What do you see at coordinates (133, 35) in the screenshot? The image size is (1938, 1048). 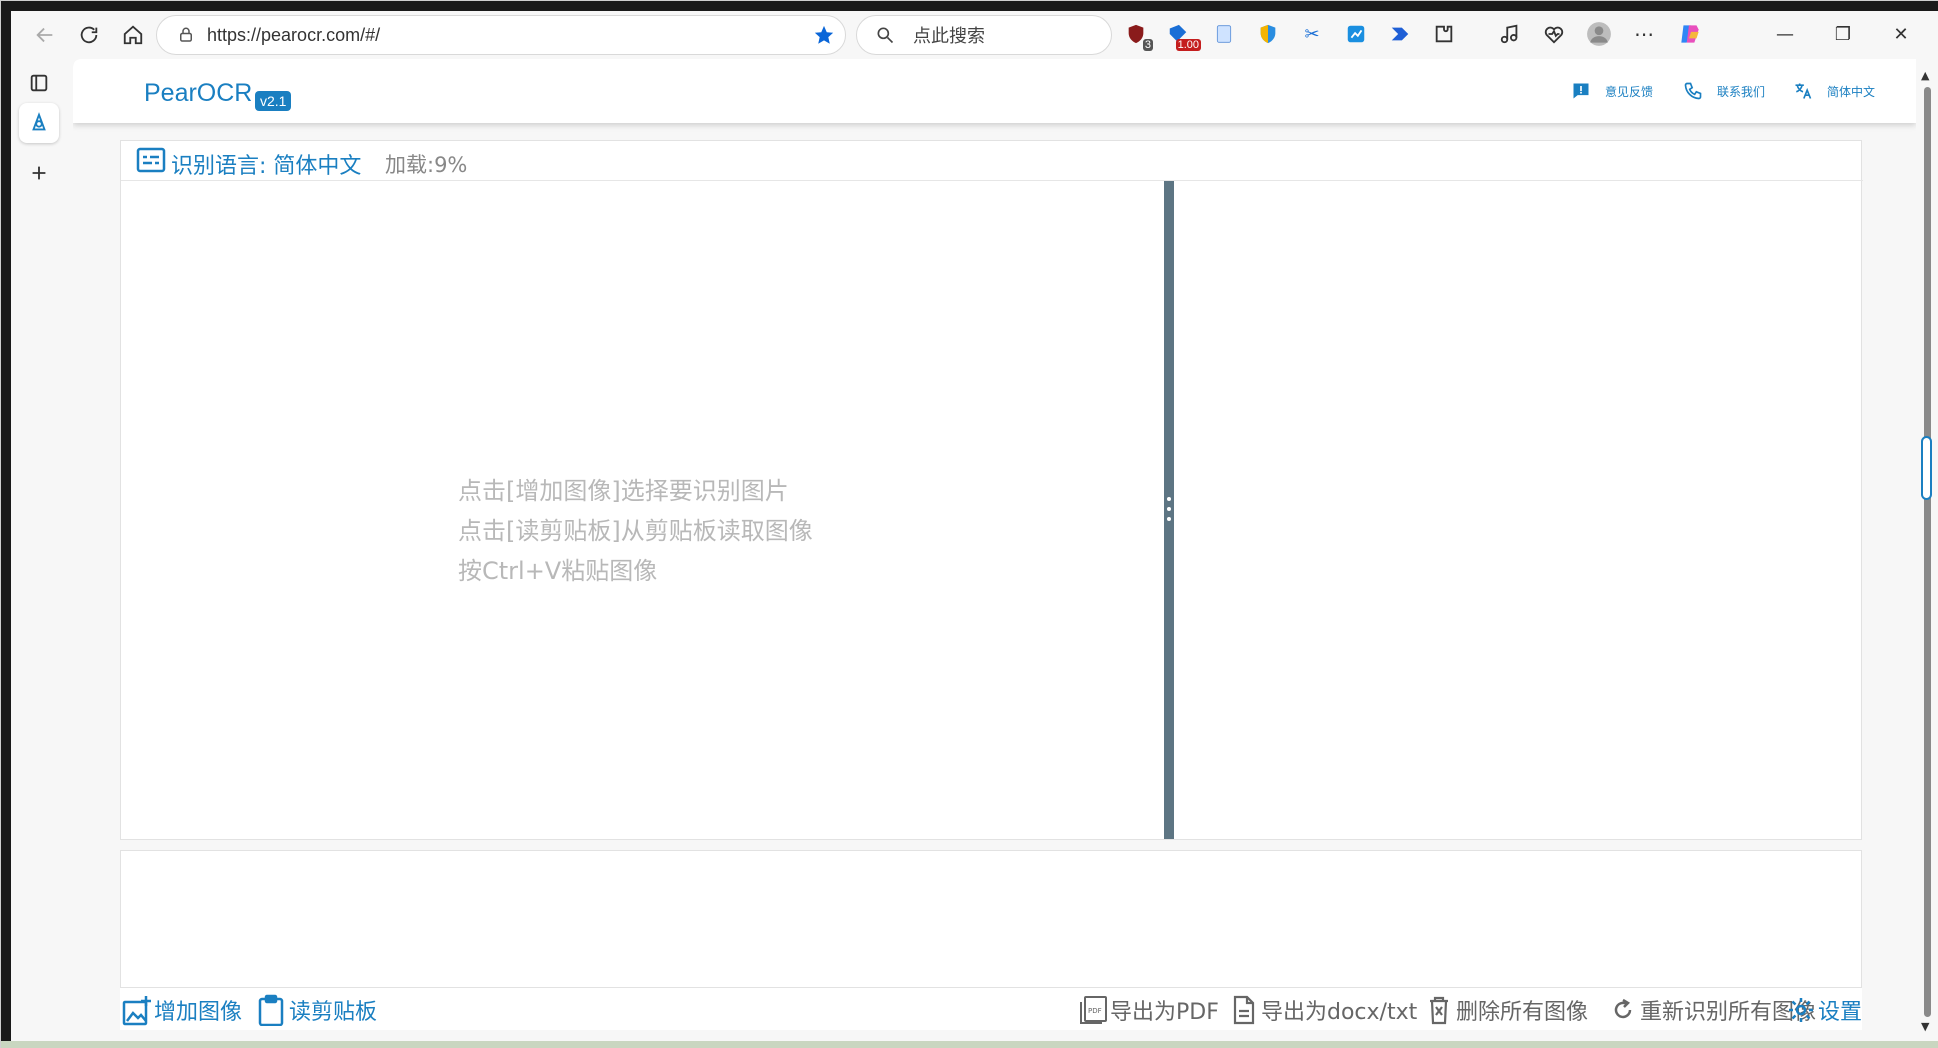 I see `home-icon` at bounding box center [133, 35].